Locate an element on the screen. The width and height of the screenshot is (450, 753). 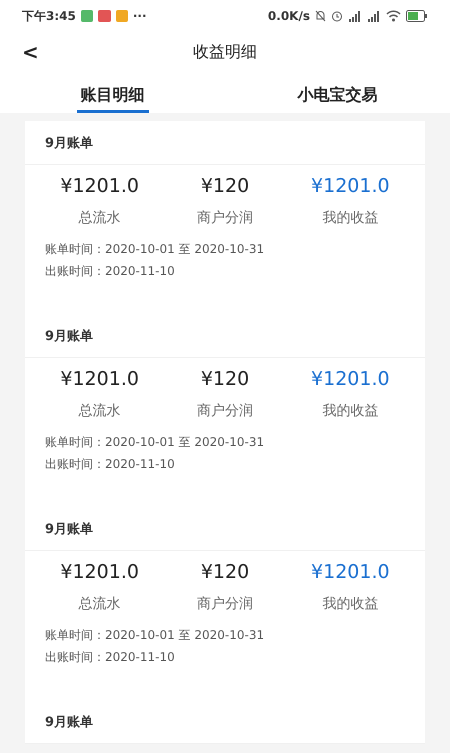
wifi-icon is located at coordinates (393, 16).